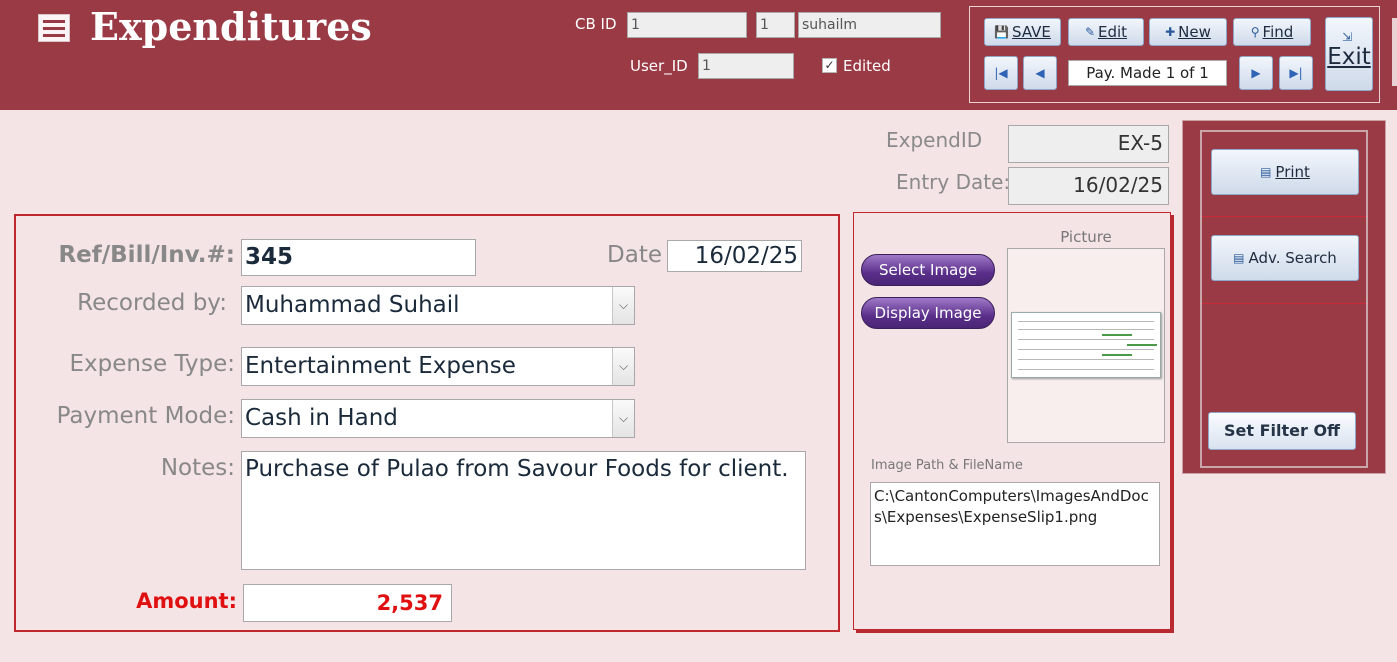 Image resolution: width=1397 pixels, height=662 pixels. What do you see at coordinates (145, 416) in the screenshot?
I see `payment-mode-label: Payment Mode:` at bounding box center [145, 416].